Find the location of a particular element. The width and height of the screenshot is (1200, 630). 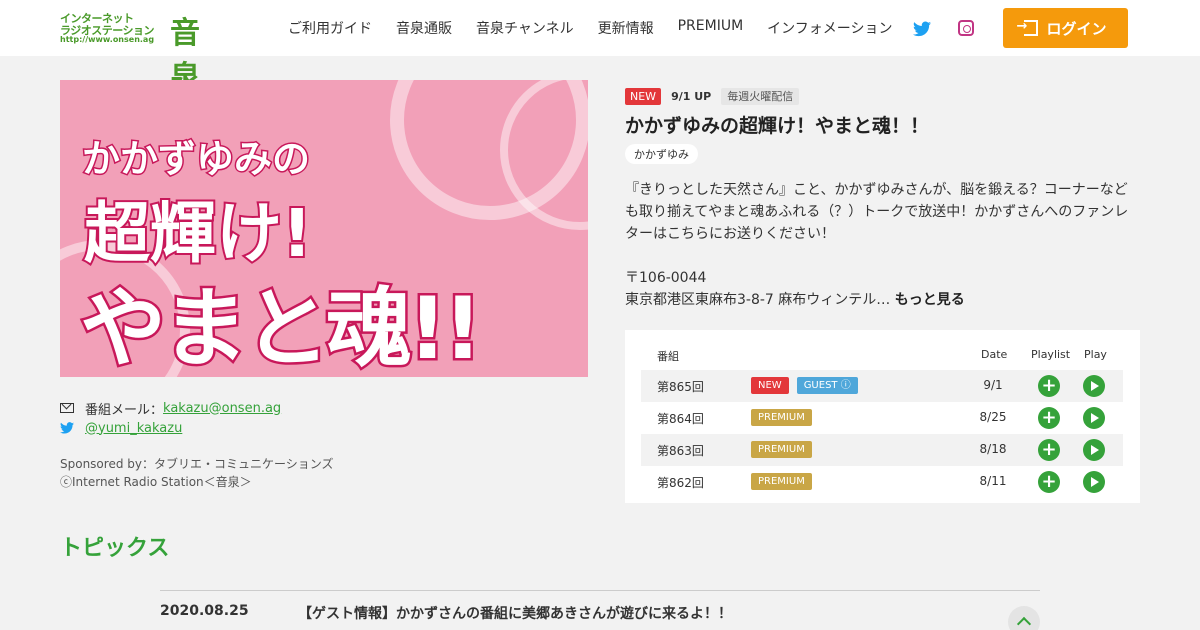

schedule-badge: 毎週火曜配信 is located at coordinates (760, 96).